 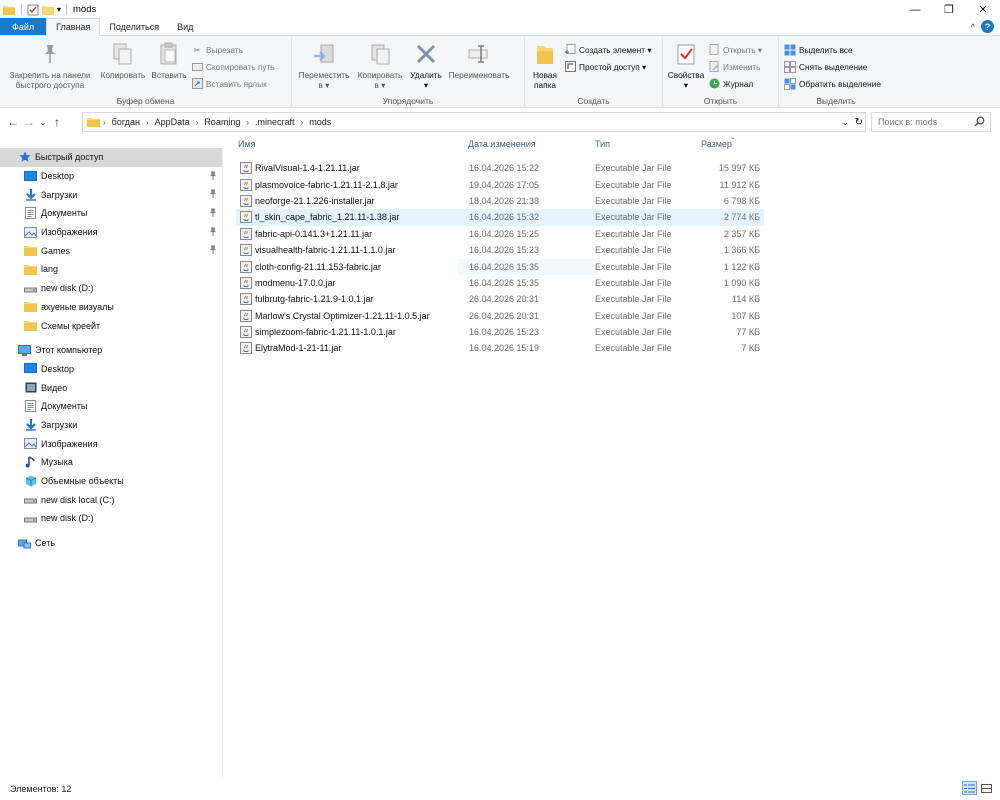 I want to click on quick-item-2: Документы, so click(x=111, y=213).